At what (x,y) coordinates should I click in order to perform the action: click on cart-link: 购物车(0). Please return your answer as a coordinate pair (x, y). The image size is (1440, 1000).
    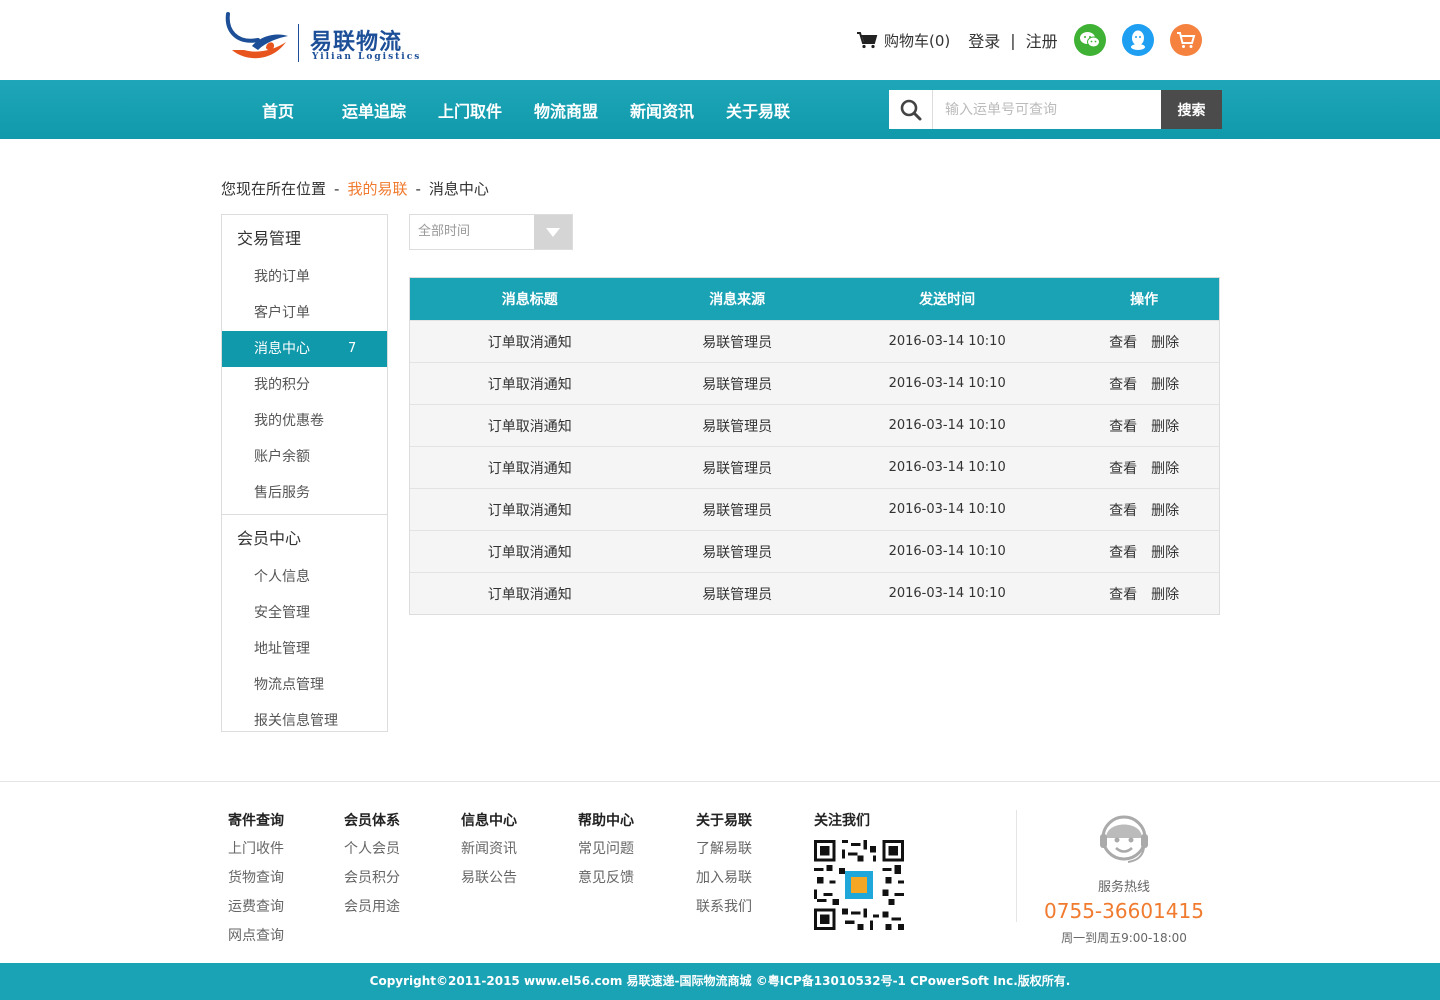
    Looking at the image, I should click on (903, 40).